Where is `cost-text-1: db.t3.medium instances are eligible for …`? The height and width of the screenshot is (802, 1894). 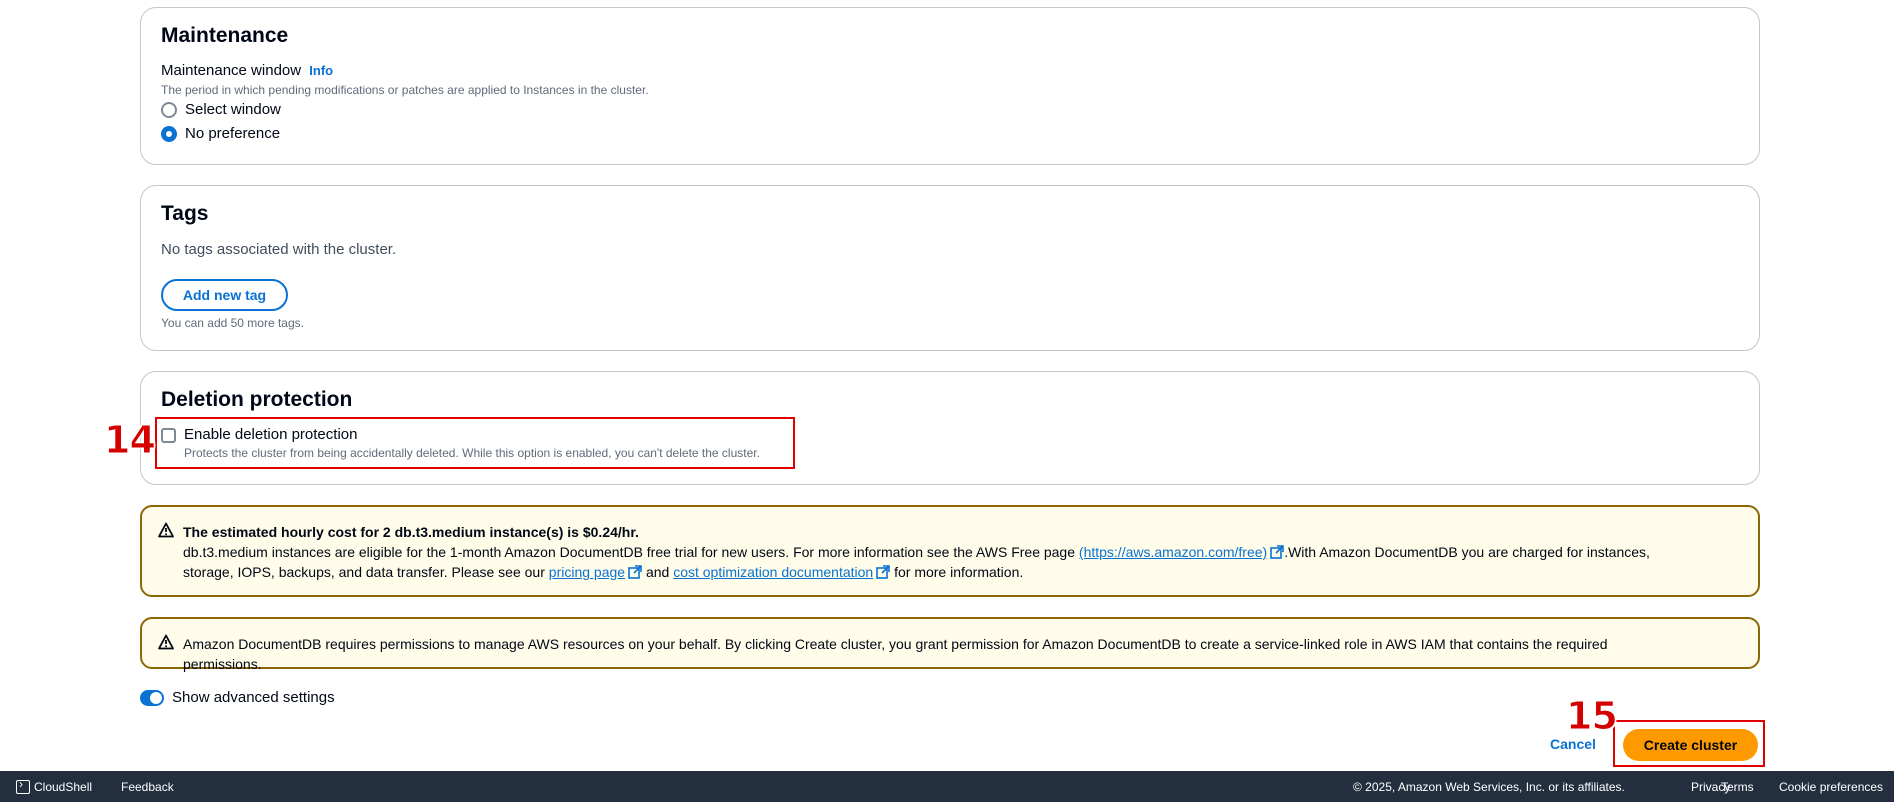 cost-text-1: db.t3.medium instances are eligible for … is located at coordinates (631, 552).